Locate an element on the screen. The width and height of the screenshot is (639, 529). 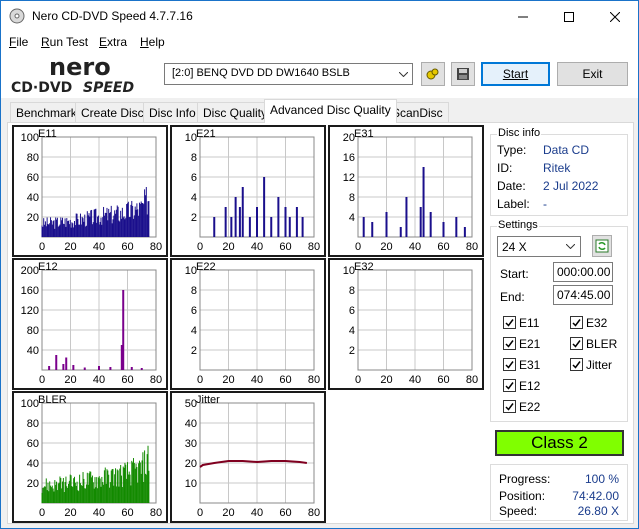
start-label: Start: is located at coordinates (514, 274).